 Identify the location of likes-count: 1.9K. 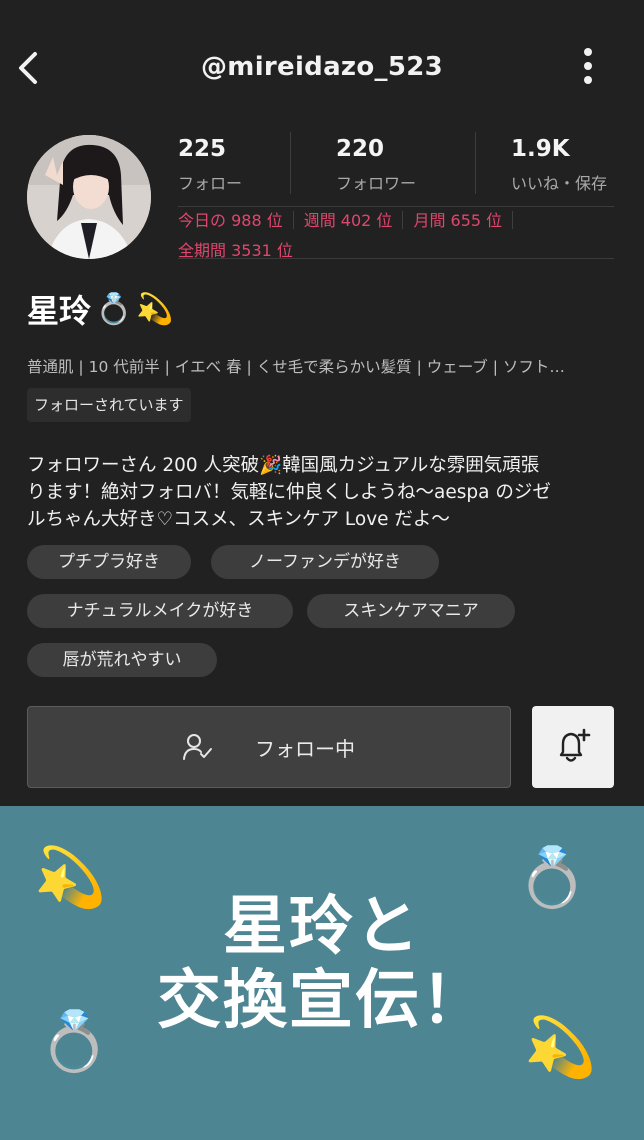
(540, 149).